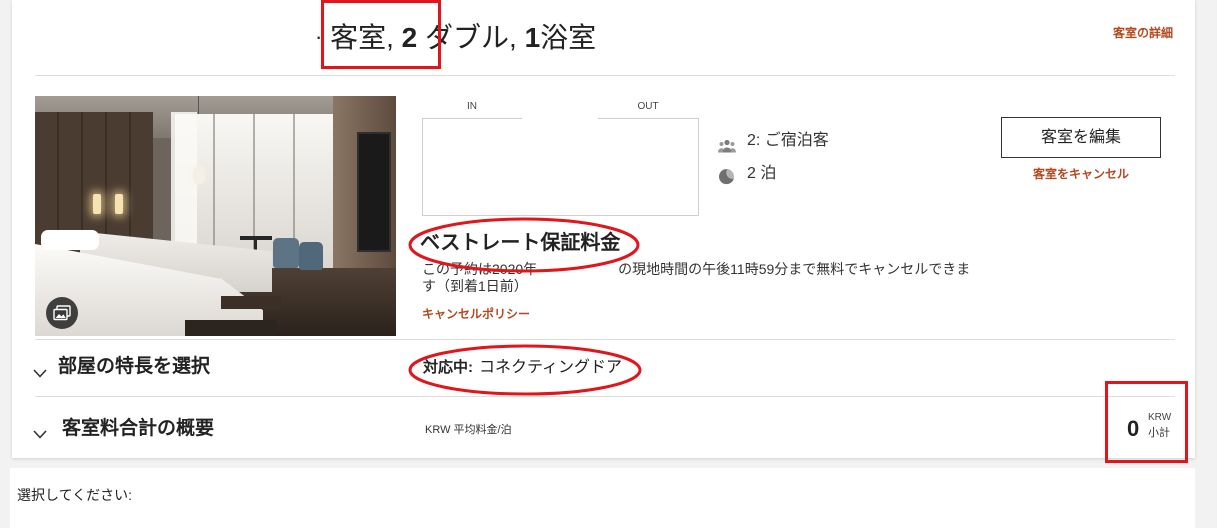  What do you see at coordinates (471, 37) in the screenshot?
I see `title-bed-type: ダブル,` at bounding box center [471, 37].